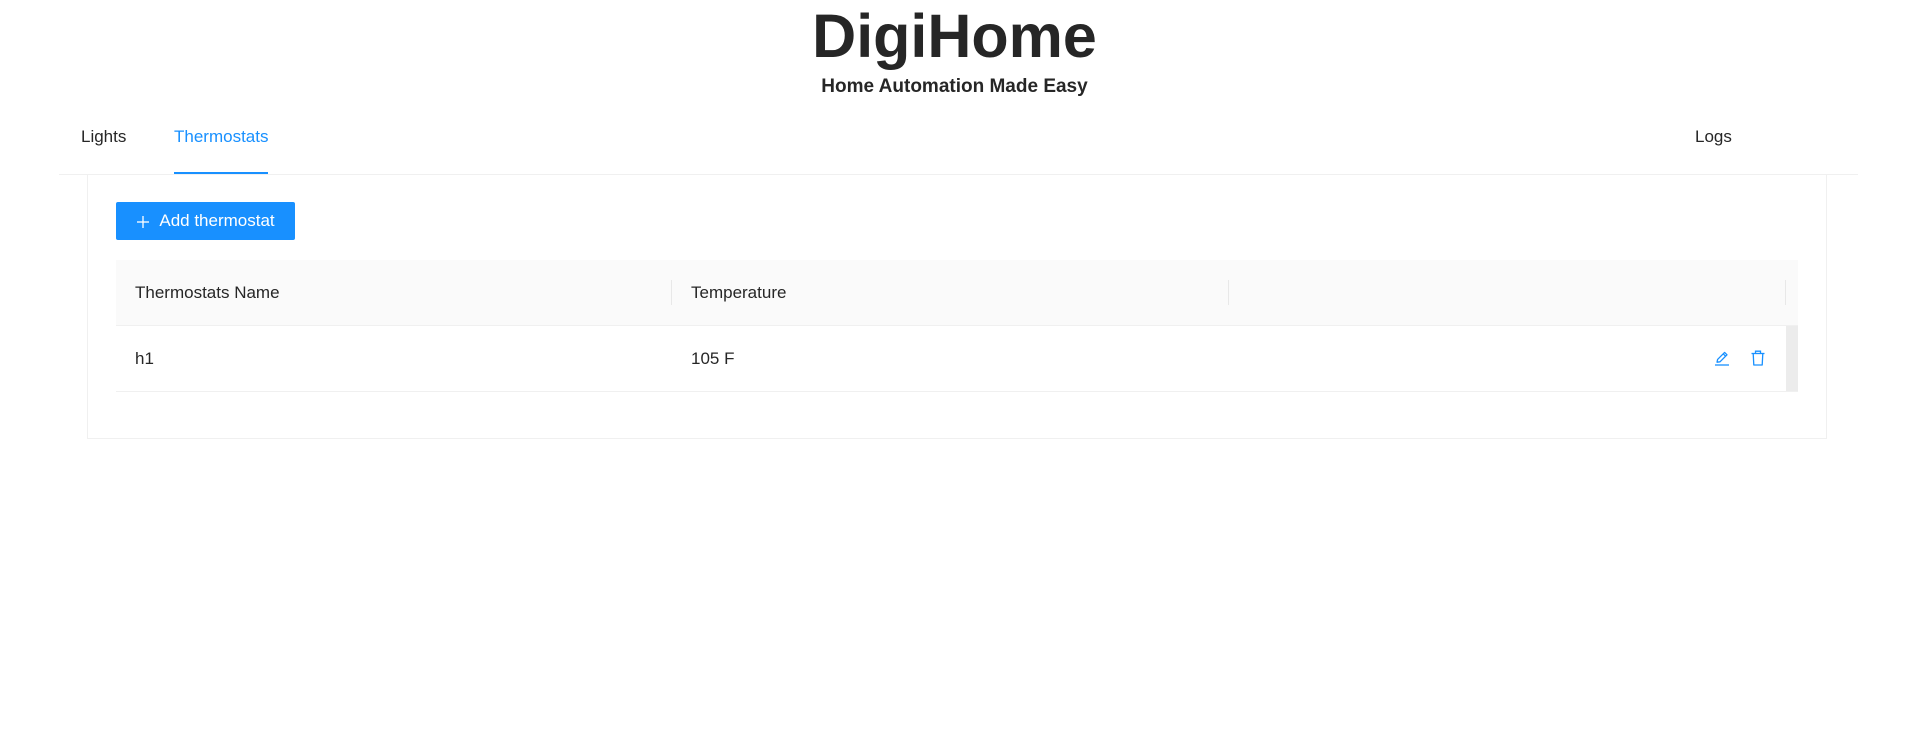 This screenshot has width=1909, height=745. Describe the element at coordinates (143, 221) in the screenshot. I see `plus-icon` at that location.